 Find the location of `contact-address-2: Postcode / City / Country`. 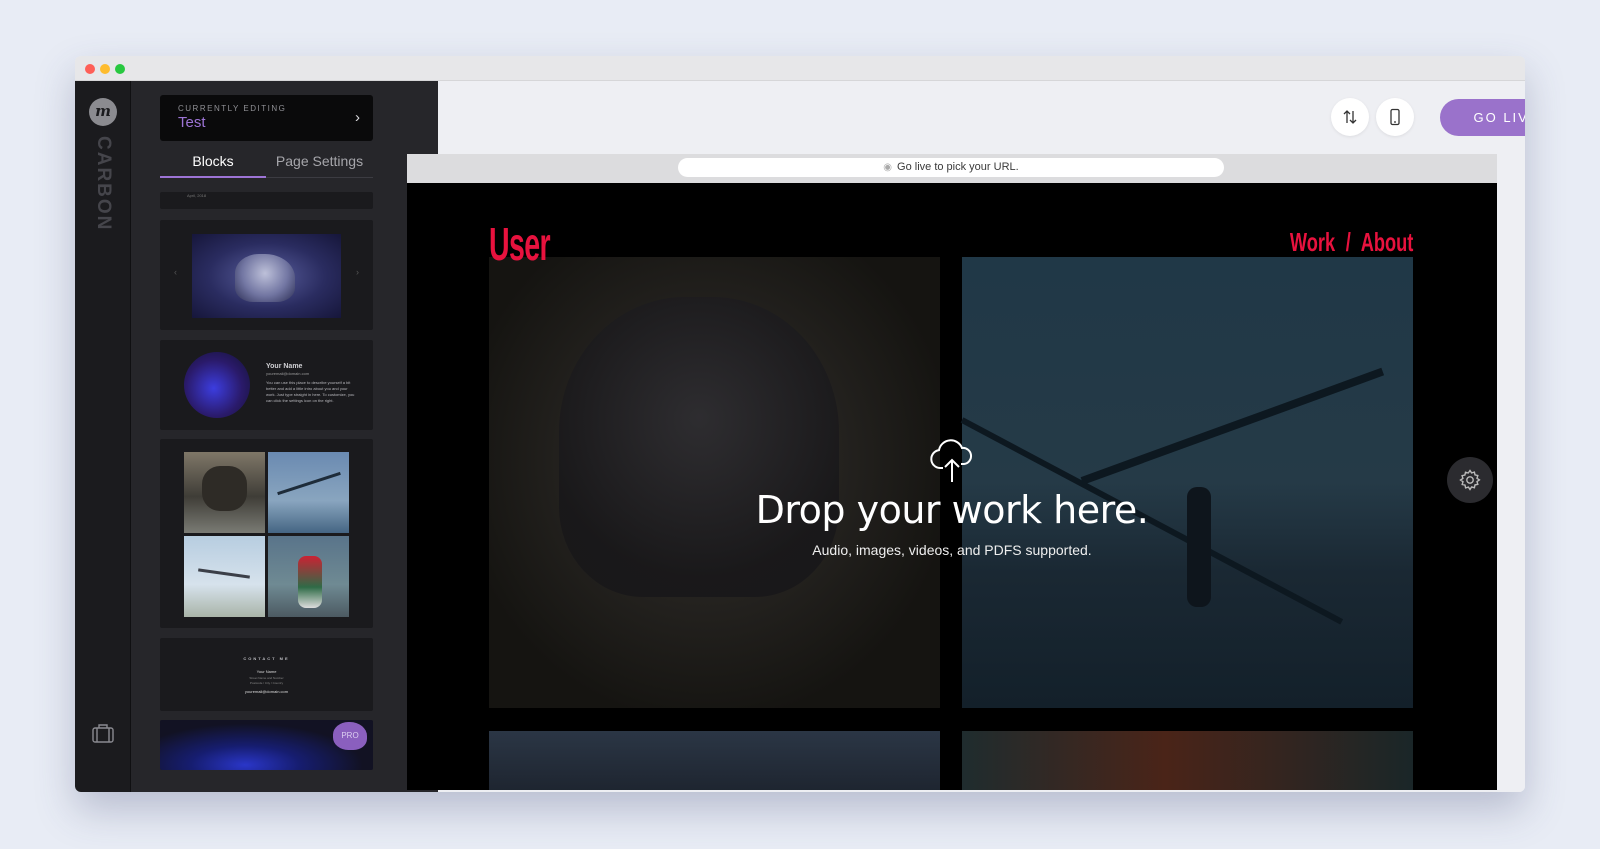

contact-address-2: Postcode / City / Country is located at coordinates (266, 683).